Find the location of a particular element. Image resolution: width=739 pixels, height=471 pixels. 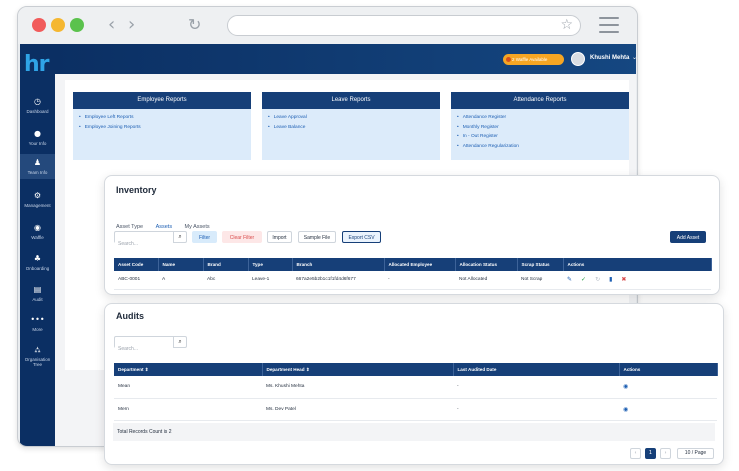

branch-cell: 667a2e5b2b1c1f1fd4d6f677 is located at coordinates (338, 280).